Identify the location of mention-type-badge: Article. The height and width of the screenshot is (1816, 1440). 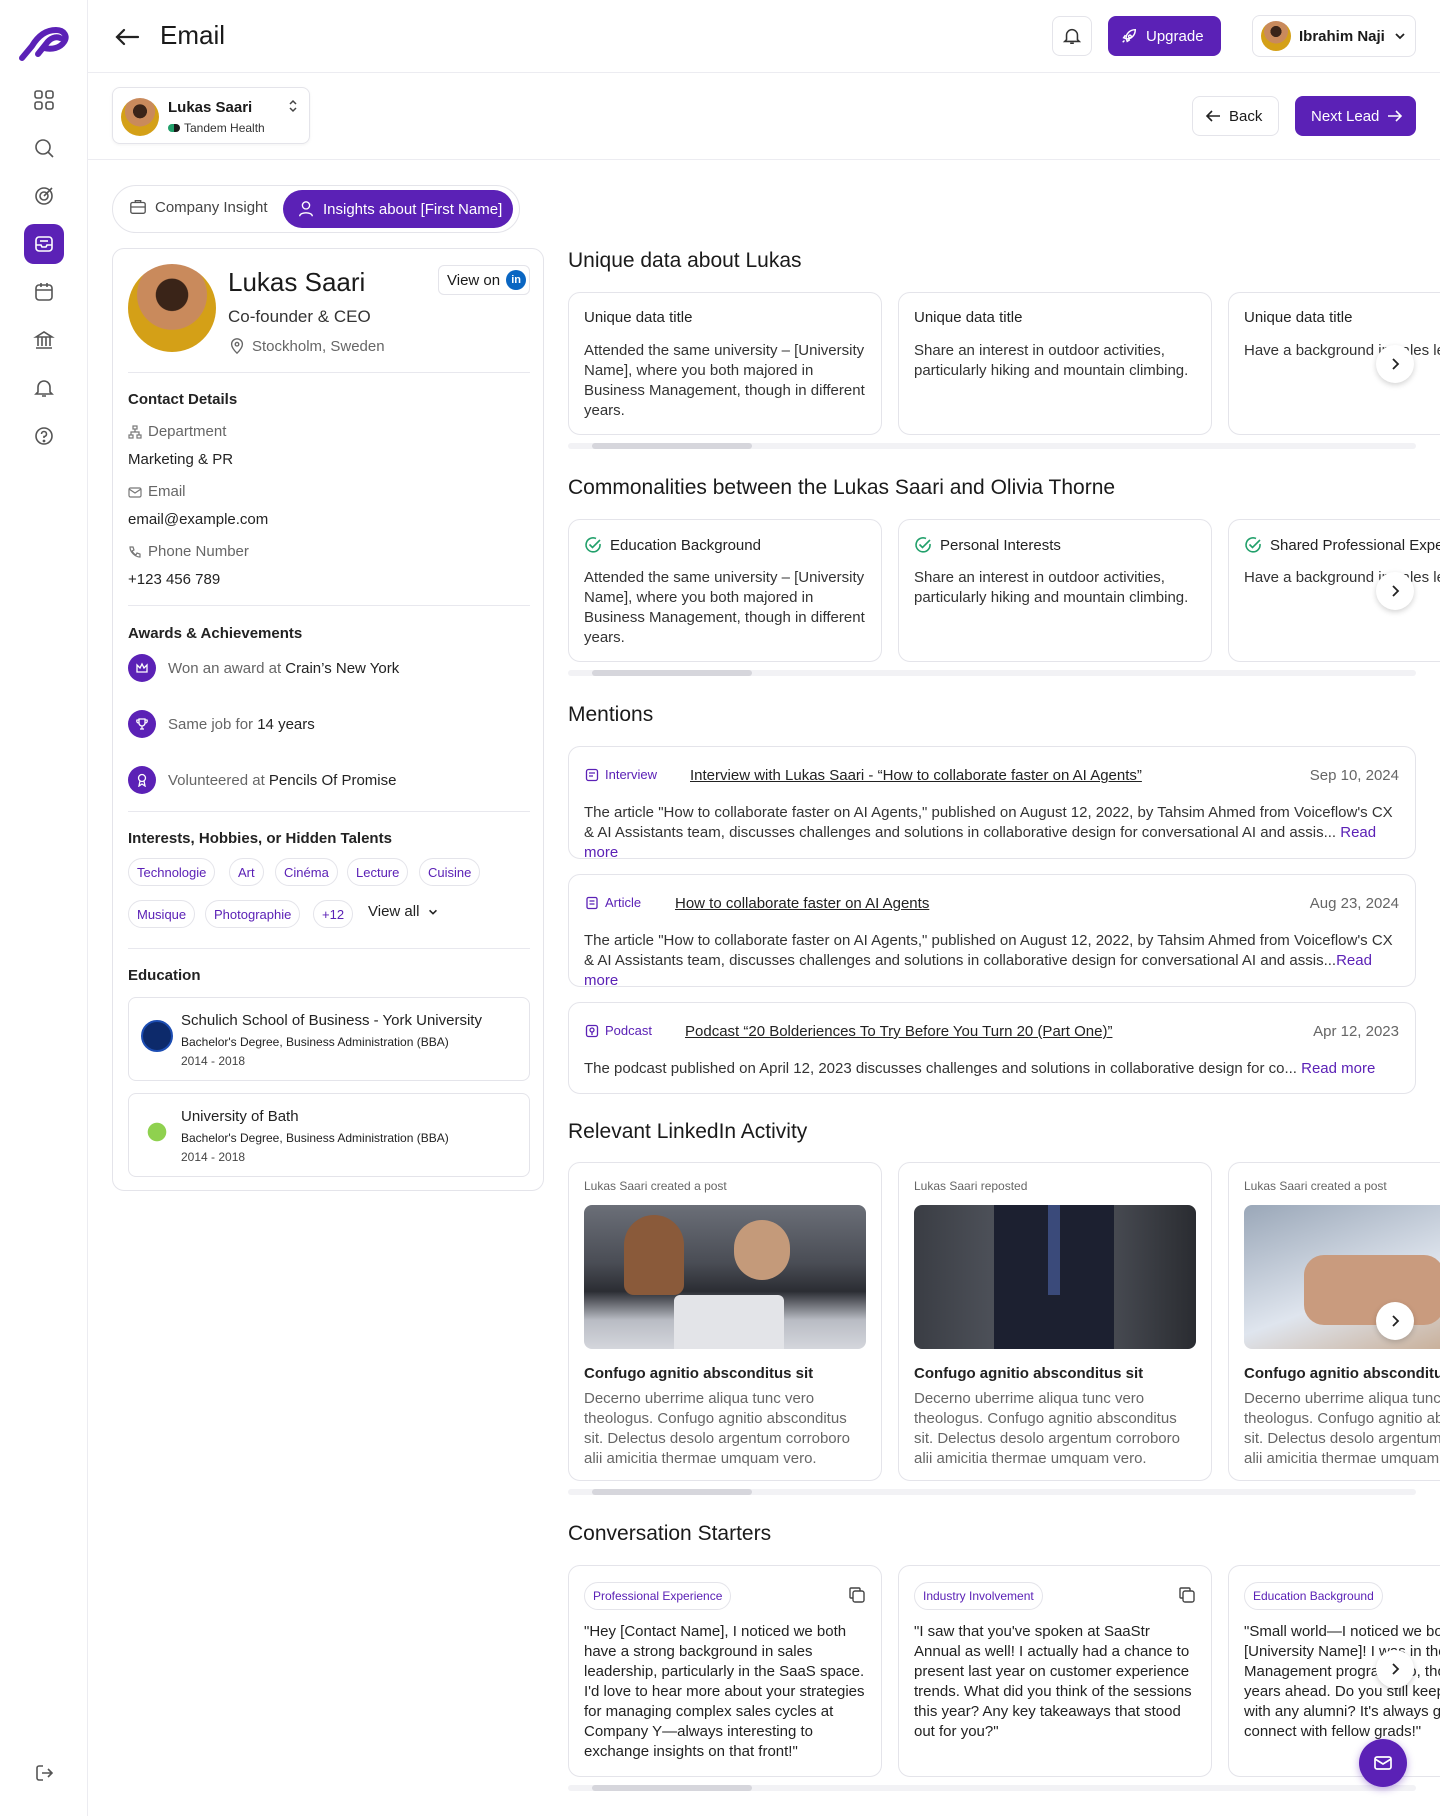
(613, 902).